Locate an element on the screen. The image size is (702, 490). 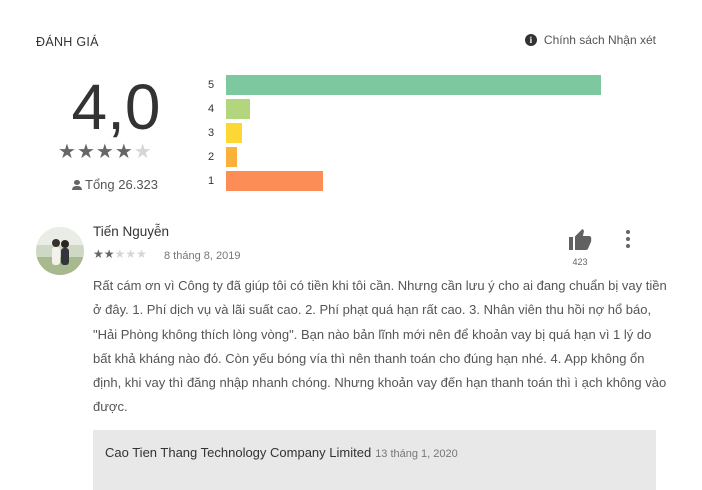
average-stars: ★ ★ ★ ★ ★ is located at coordinates (105, 152).